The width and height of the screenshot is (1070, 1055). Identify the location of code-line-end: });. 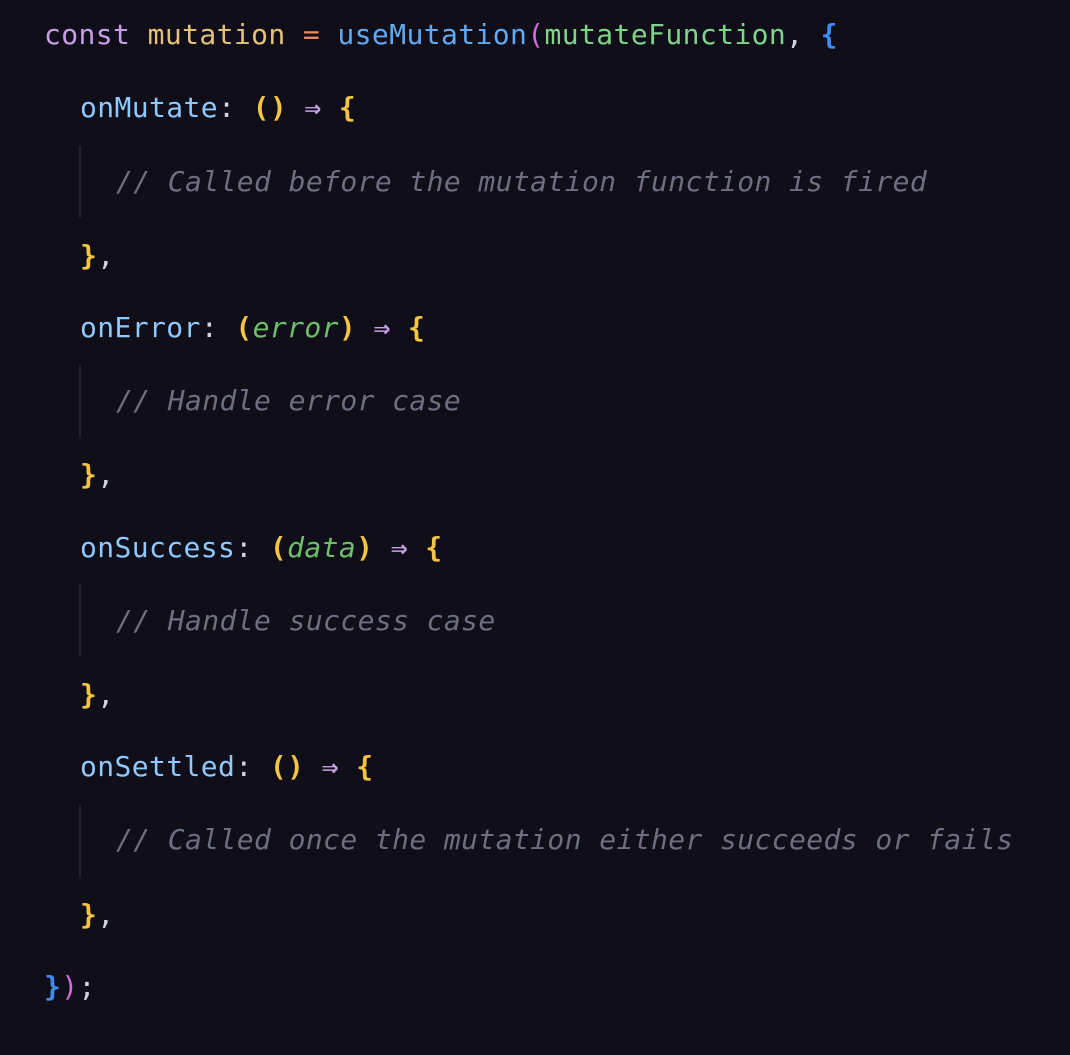
(70, 987).